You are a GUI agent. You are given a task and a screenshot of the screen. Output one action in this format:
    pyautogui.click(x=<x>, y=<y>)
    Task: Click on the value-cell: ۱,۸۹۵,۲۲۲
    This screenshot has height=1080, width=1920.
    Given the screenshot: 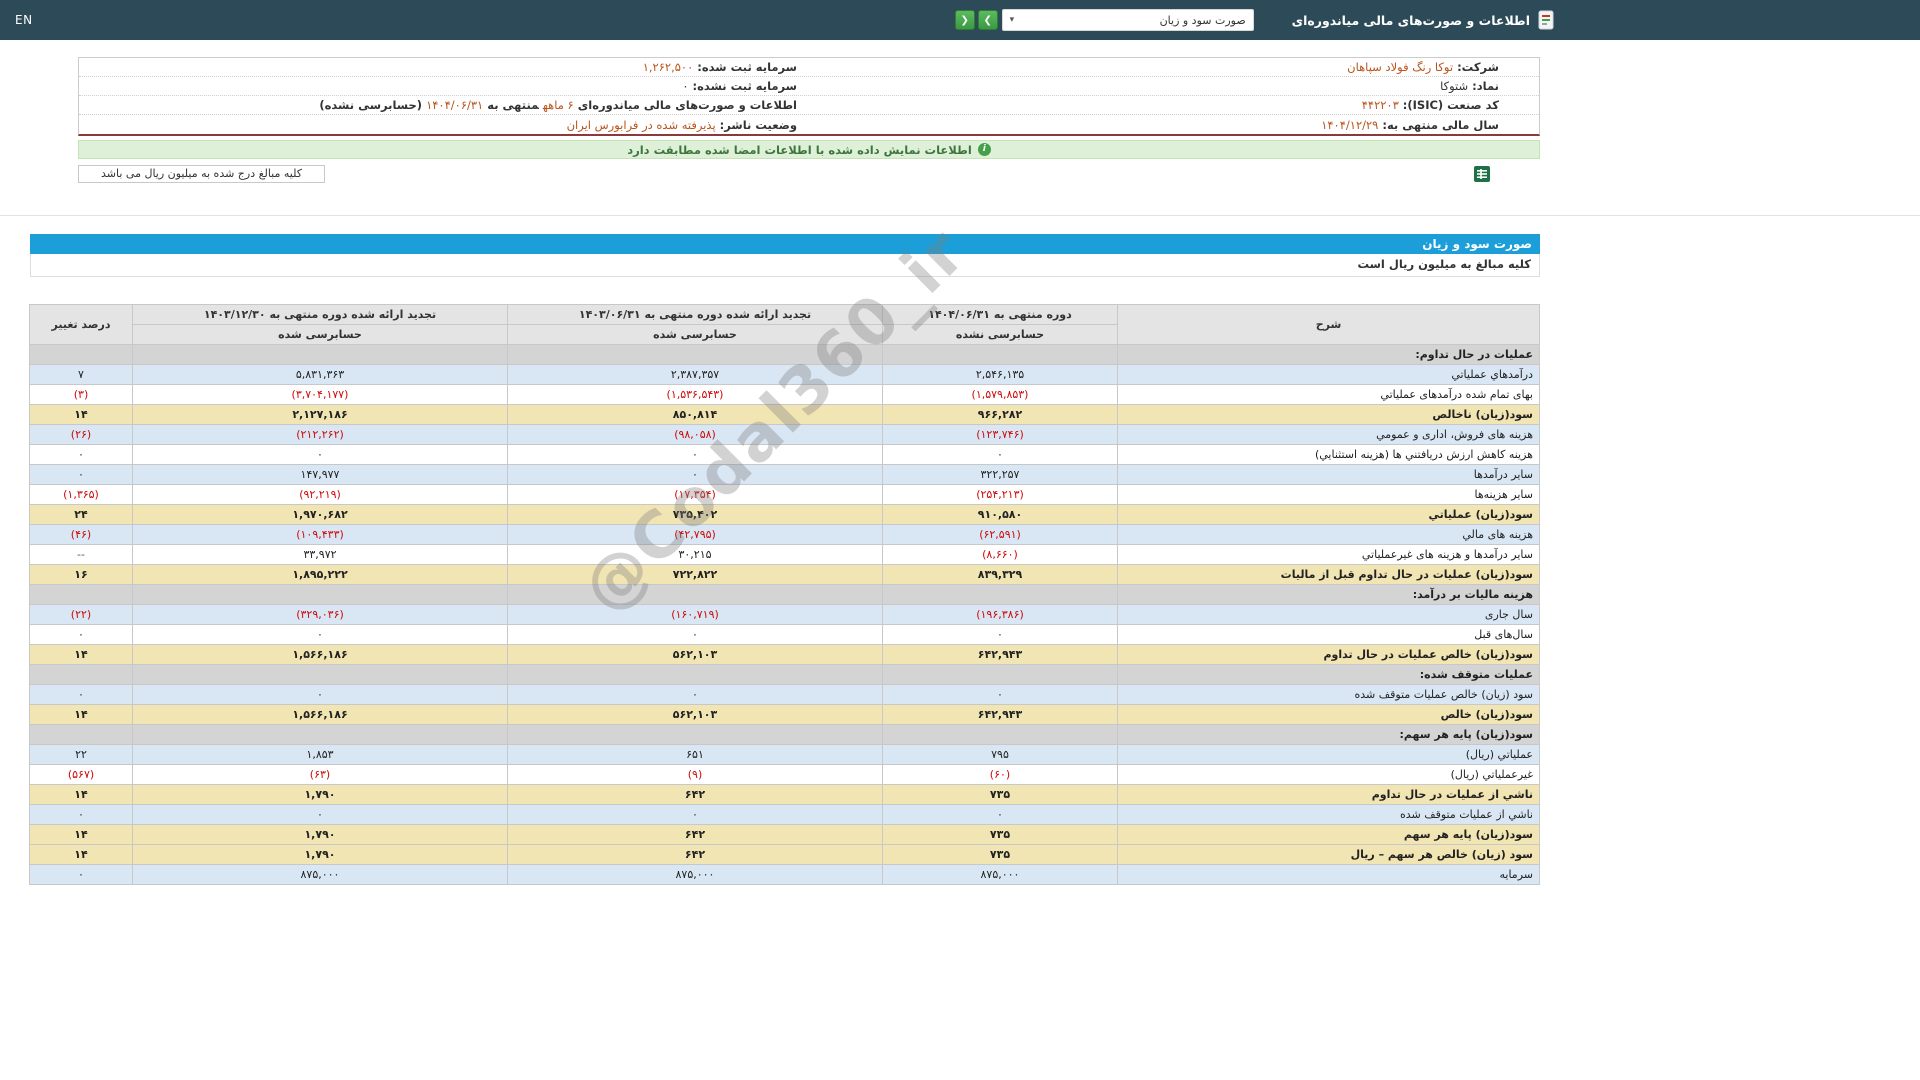 What is the action you would take?
    pyautogui.click(x=320, y=574)
    